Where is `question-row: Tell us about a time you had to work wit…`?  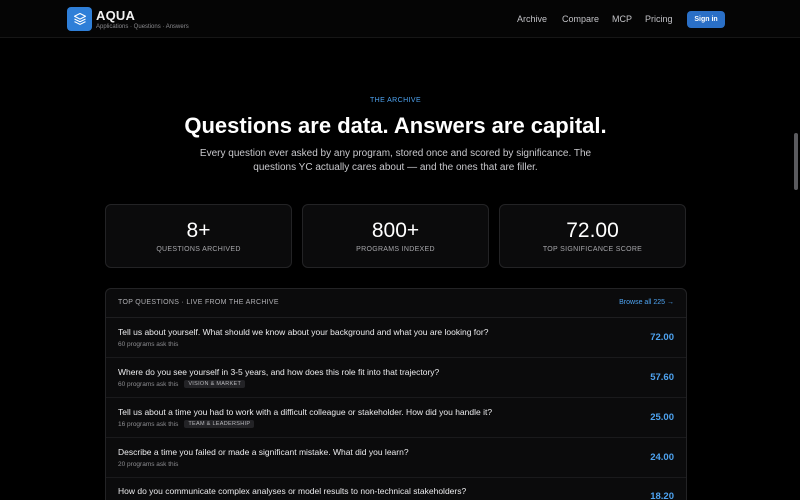
question-row: Tell us about a time you had to work wit… is located at coordinates (396, 418).